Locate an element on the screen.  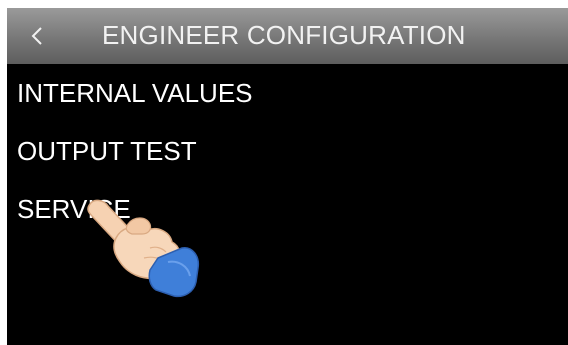
chevron-left-icon is located at coordinates (36, 36).